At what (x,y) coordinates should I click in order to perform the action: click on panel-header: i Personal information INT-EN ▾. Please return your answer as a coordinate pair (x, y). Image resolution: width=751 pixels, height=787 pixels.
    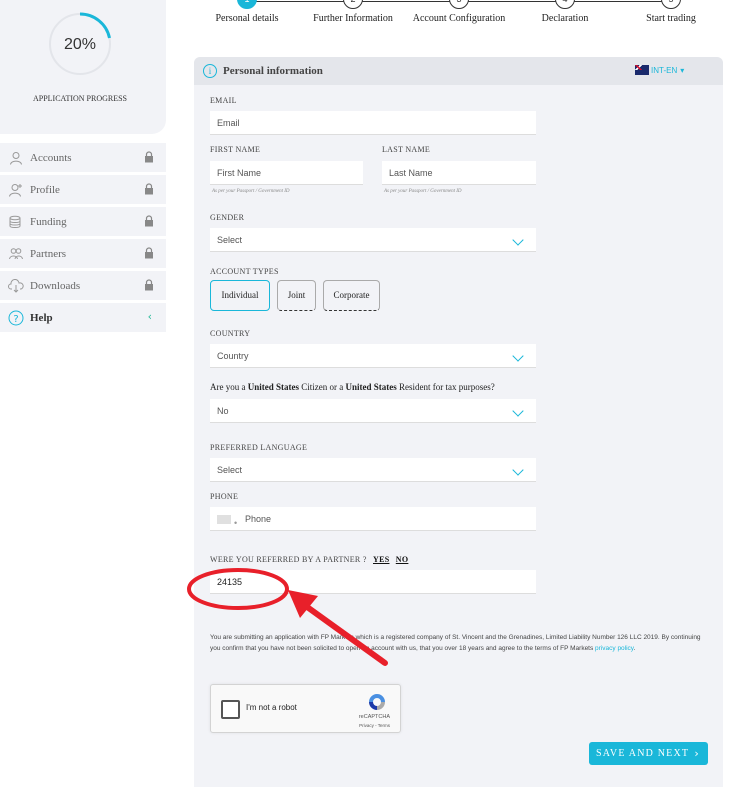
    Looking at the image, I should click on (458, 71).